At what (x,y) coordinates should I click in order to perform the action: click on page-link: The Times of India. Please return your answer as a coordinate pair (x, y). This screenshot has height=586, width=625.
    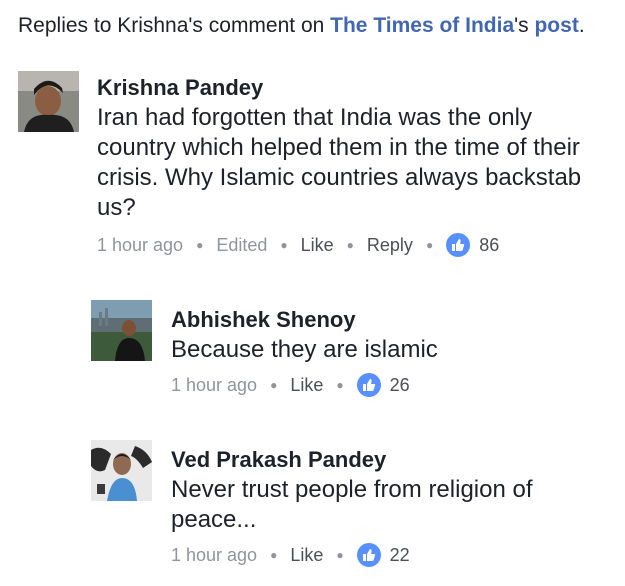
    Looking at the image, I should click on (422, 25).